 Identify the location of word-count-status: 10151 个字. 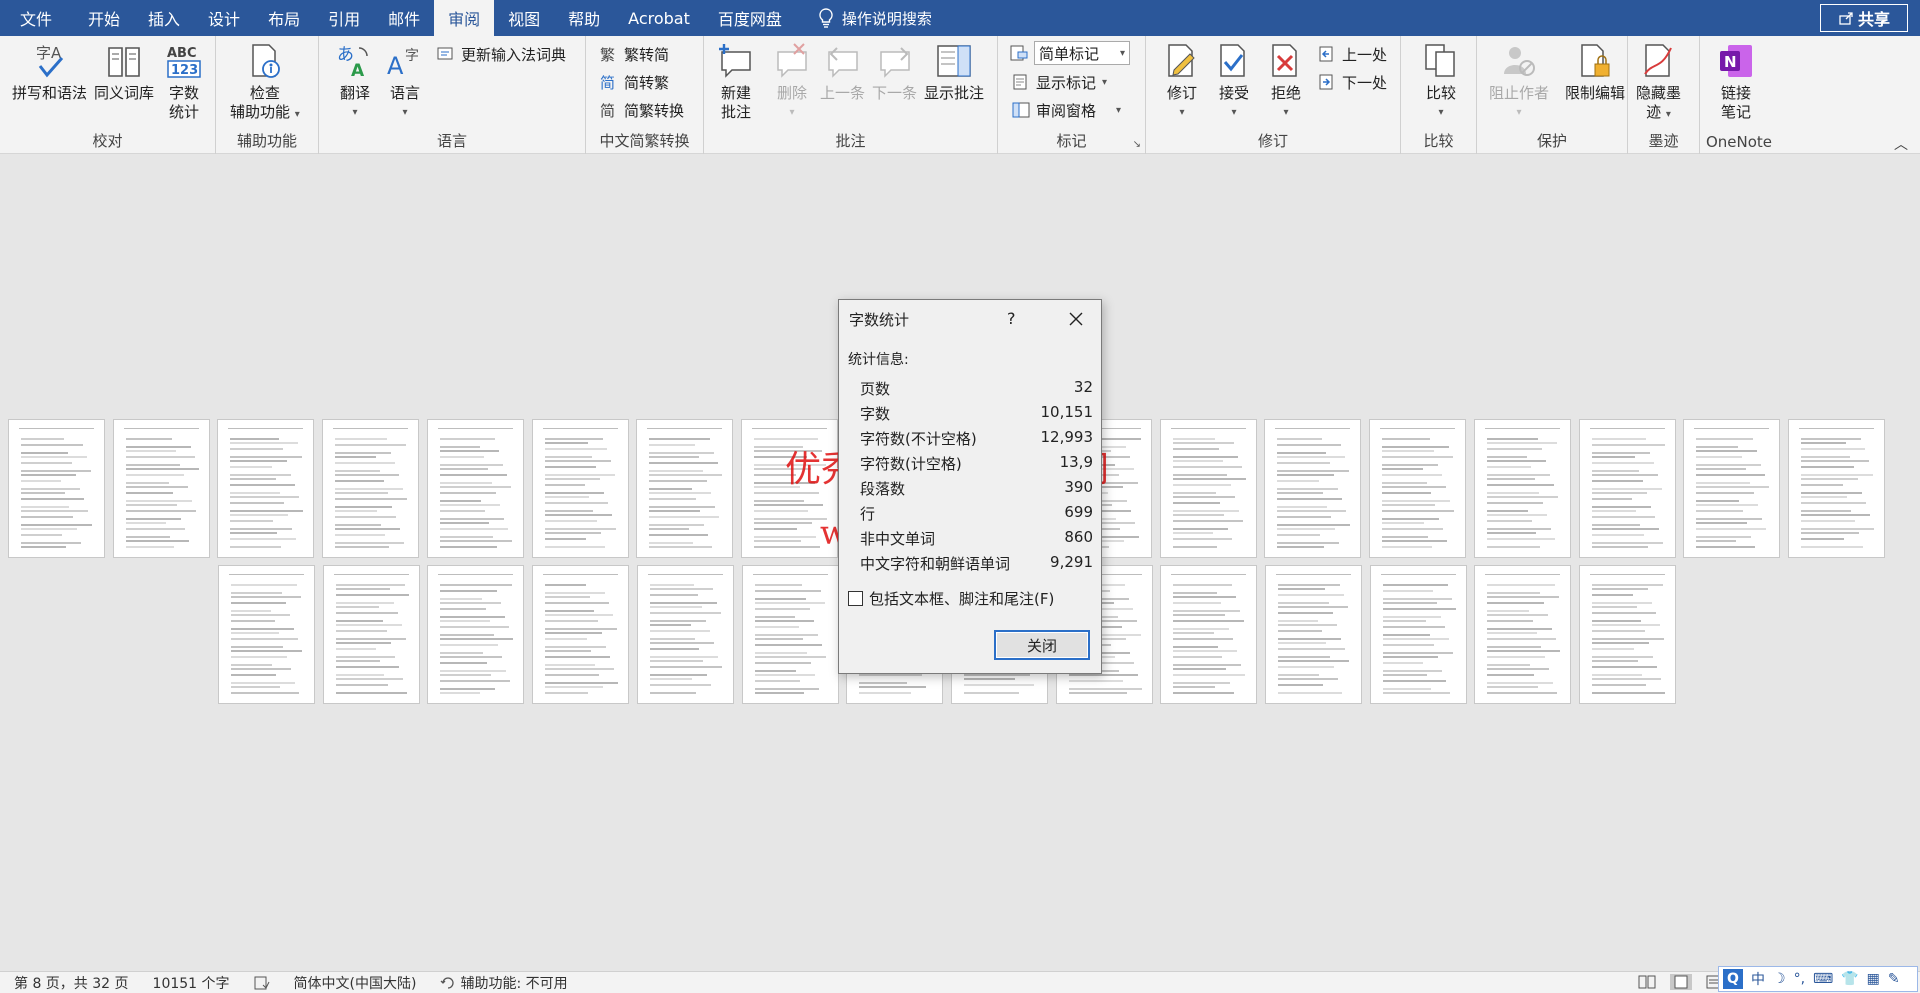
(189, 983).